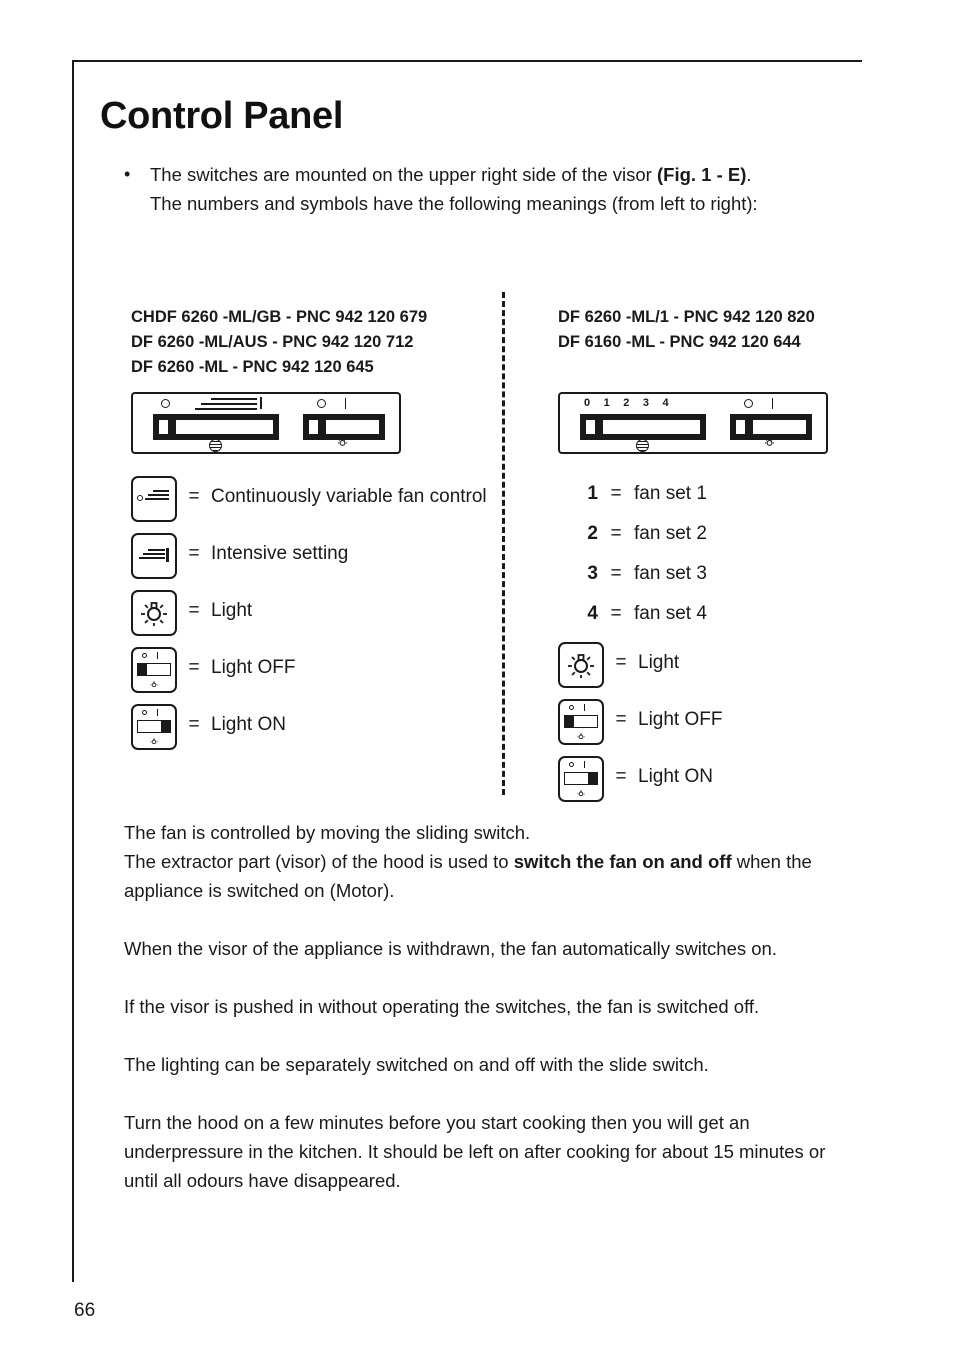  What do you see at coordinates (670, 613) in the screenshot?
I see `fan-setting-label: fan set 4` at bounding box center [670, 613].